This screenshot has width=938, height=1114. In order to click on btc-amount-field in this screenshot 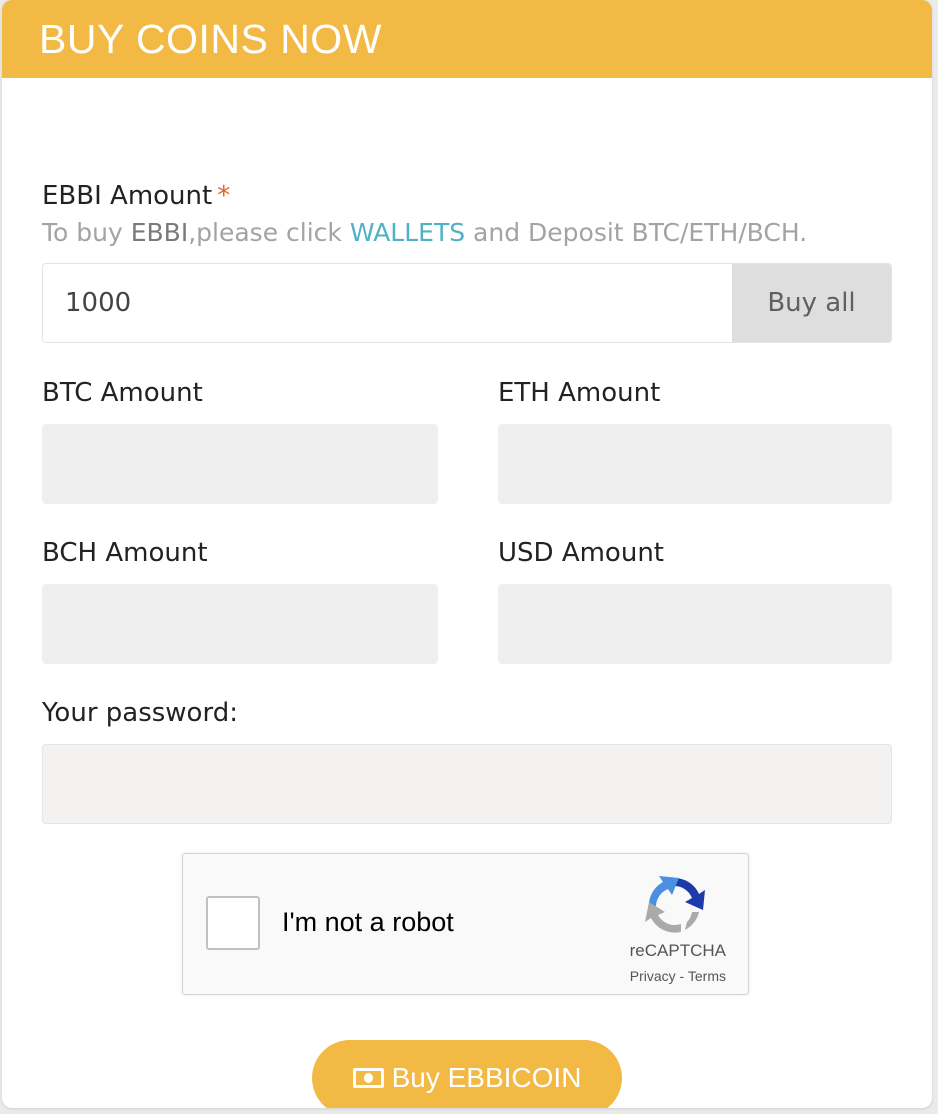, I will do `click(240, 464)`.